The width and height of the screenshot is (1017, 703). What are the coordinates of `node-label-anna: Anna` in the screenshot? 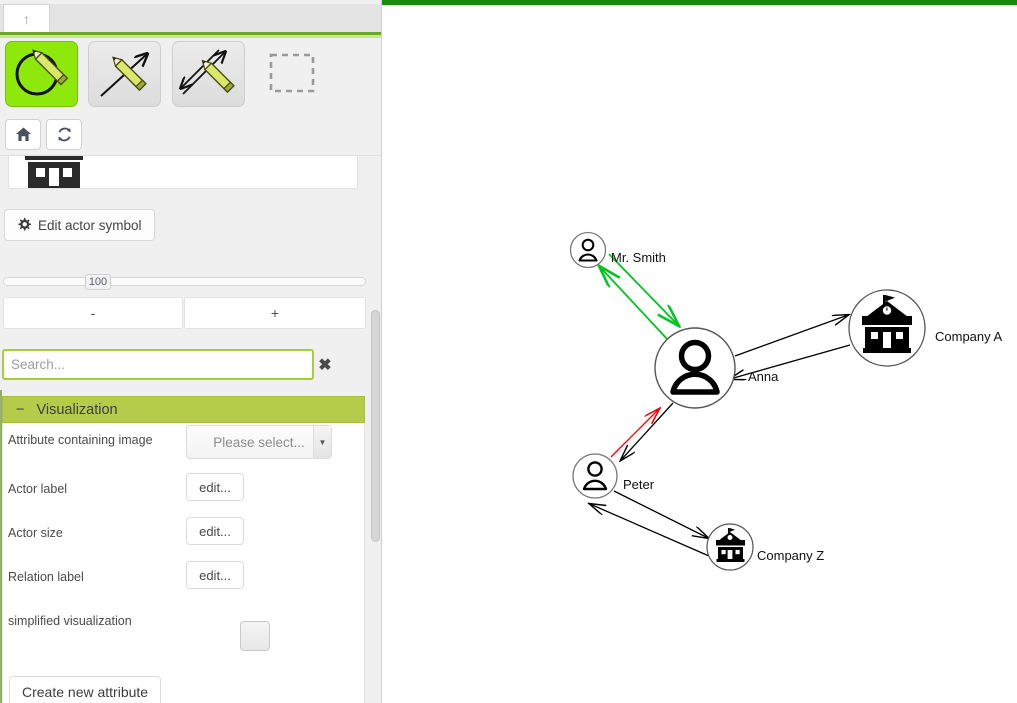 It's located at (763, 376).